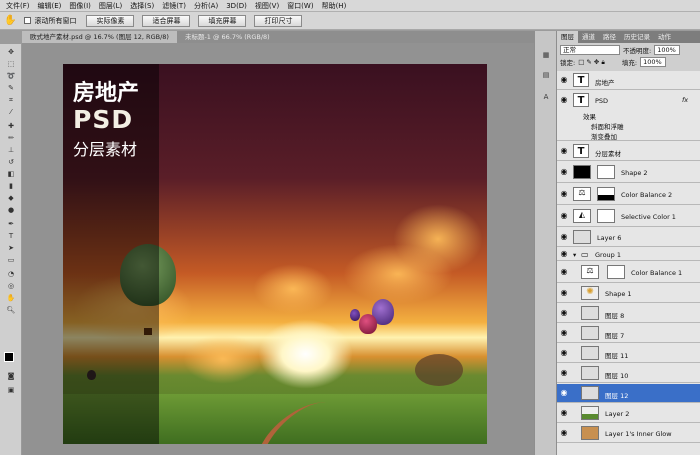  What do you see at coordinates (11, 150) in the screenshot?
I see `stamp-tool-icon: ⊥` at bounding box center [11, 150].